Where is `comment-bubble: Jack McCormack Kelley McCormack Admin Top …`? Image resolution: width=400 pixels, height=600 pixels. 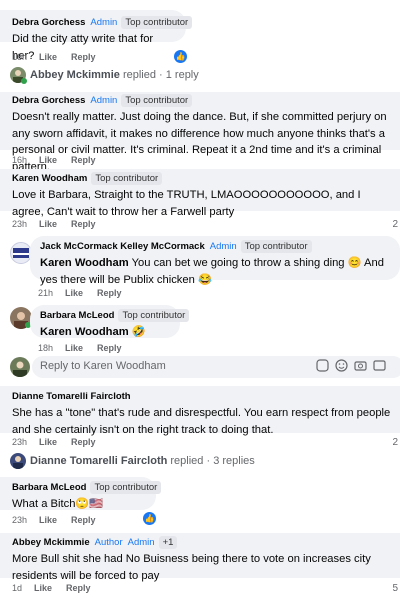
comment-bubble: Jack McCormack Kelley McCormack Admin Top … is located at coordinates (215, 261).